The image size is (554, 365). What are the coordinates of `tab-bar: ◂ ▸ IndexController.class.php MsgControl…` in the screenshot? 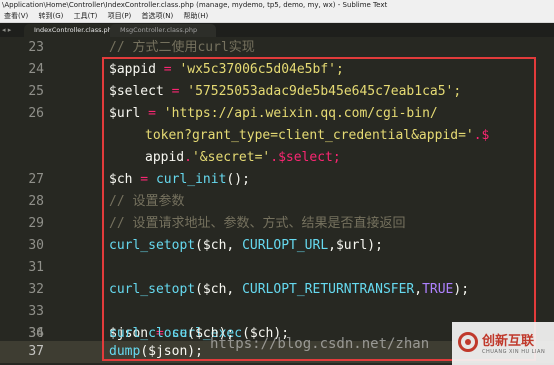 It's located at (277, 30).